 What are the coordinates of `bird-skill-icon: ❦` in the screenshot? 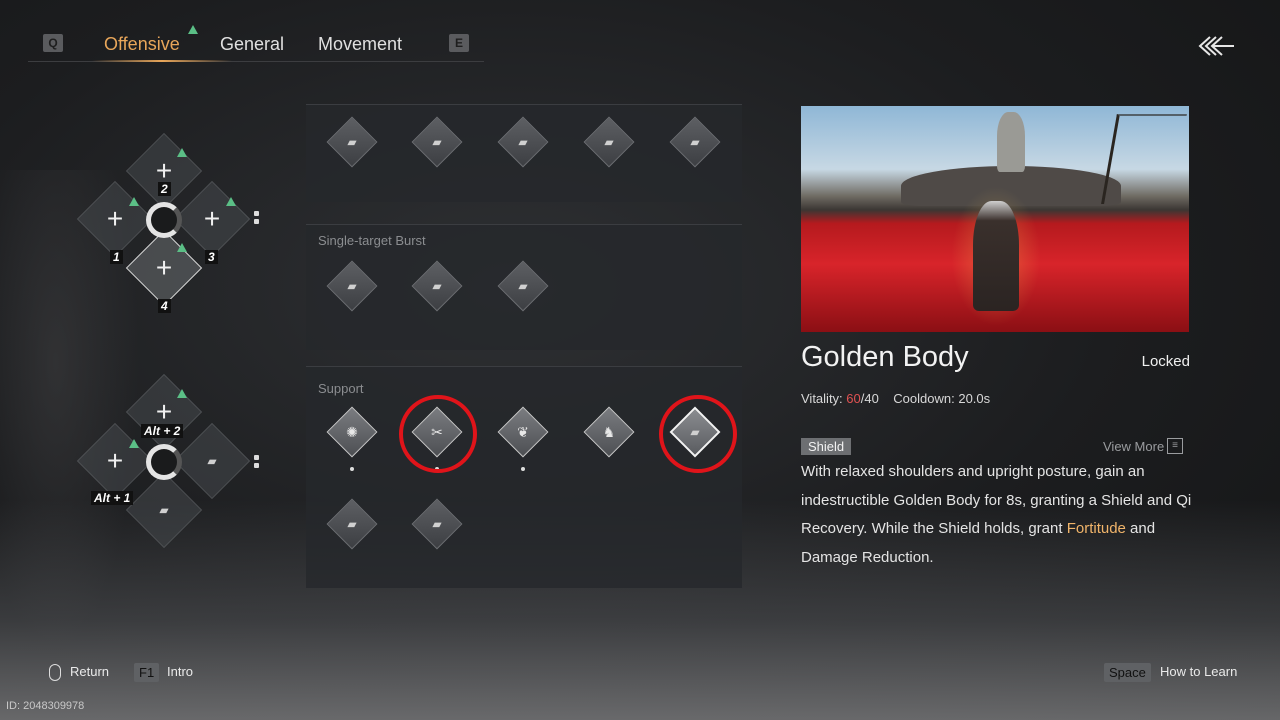 It's located at (523, 432).